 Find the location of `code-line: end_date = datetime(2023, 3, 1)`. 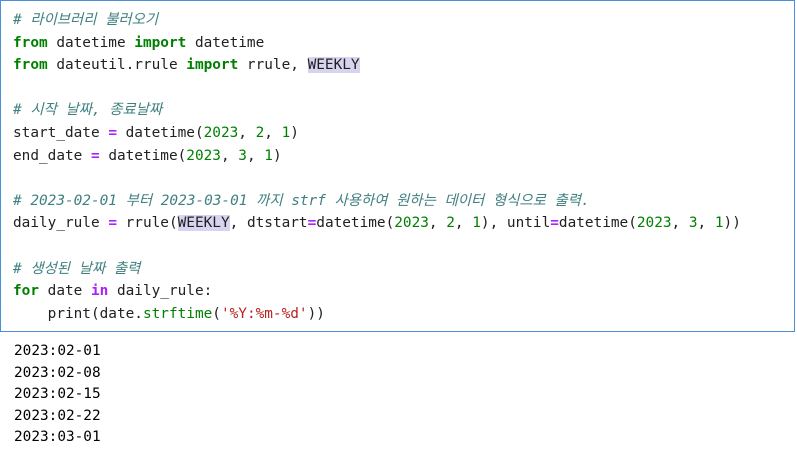

code-line: end_date = datetime(2023, 3, 1) is located at coordinates (377, 156).